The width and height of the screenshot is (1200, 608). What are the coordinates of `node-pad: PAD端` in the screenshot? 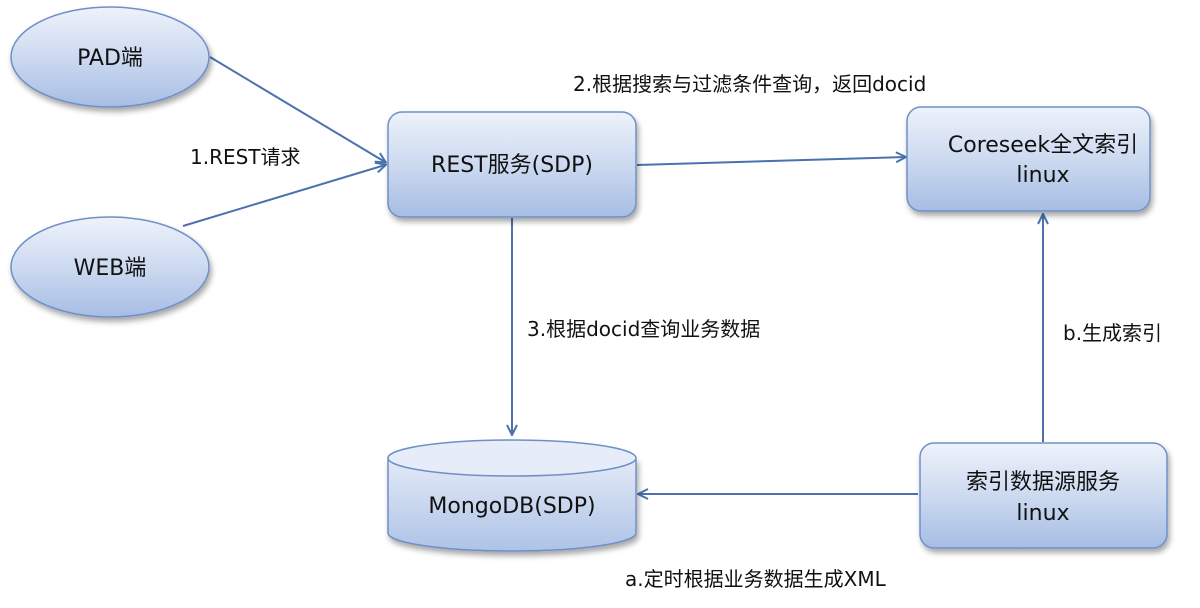 It's located at (110, 57).